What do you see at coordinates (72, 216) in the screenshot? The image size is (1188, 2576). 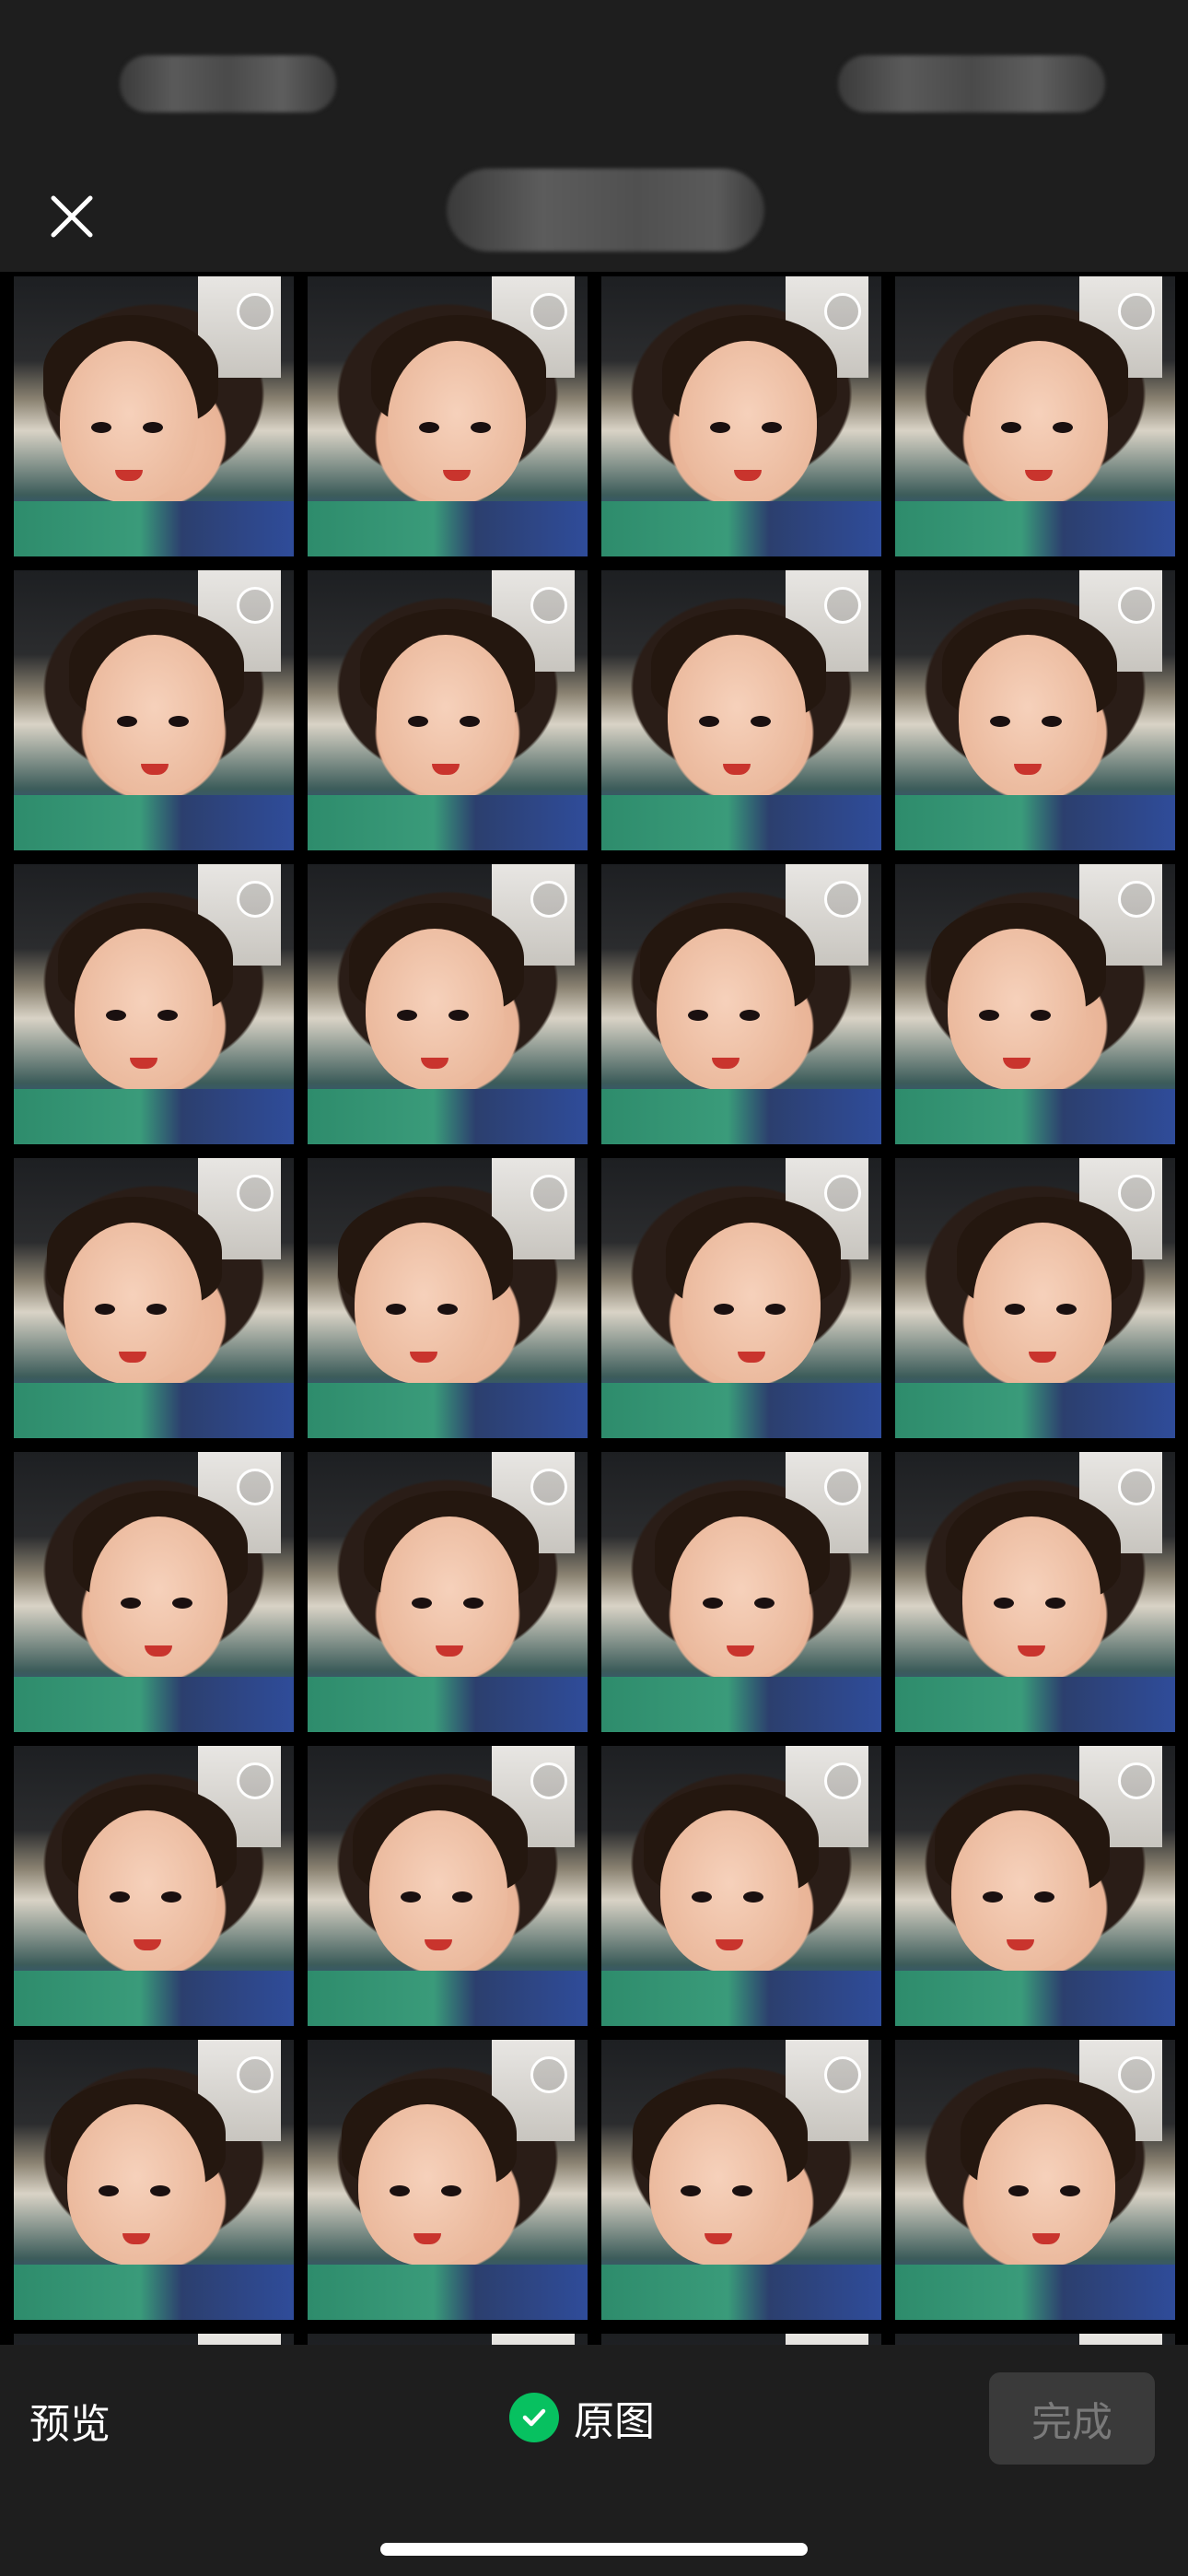 I see `close-button` at bounding box center [72, 216].